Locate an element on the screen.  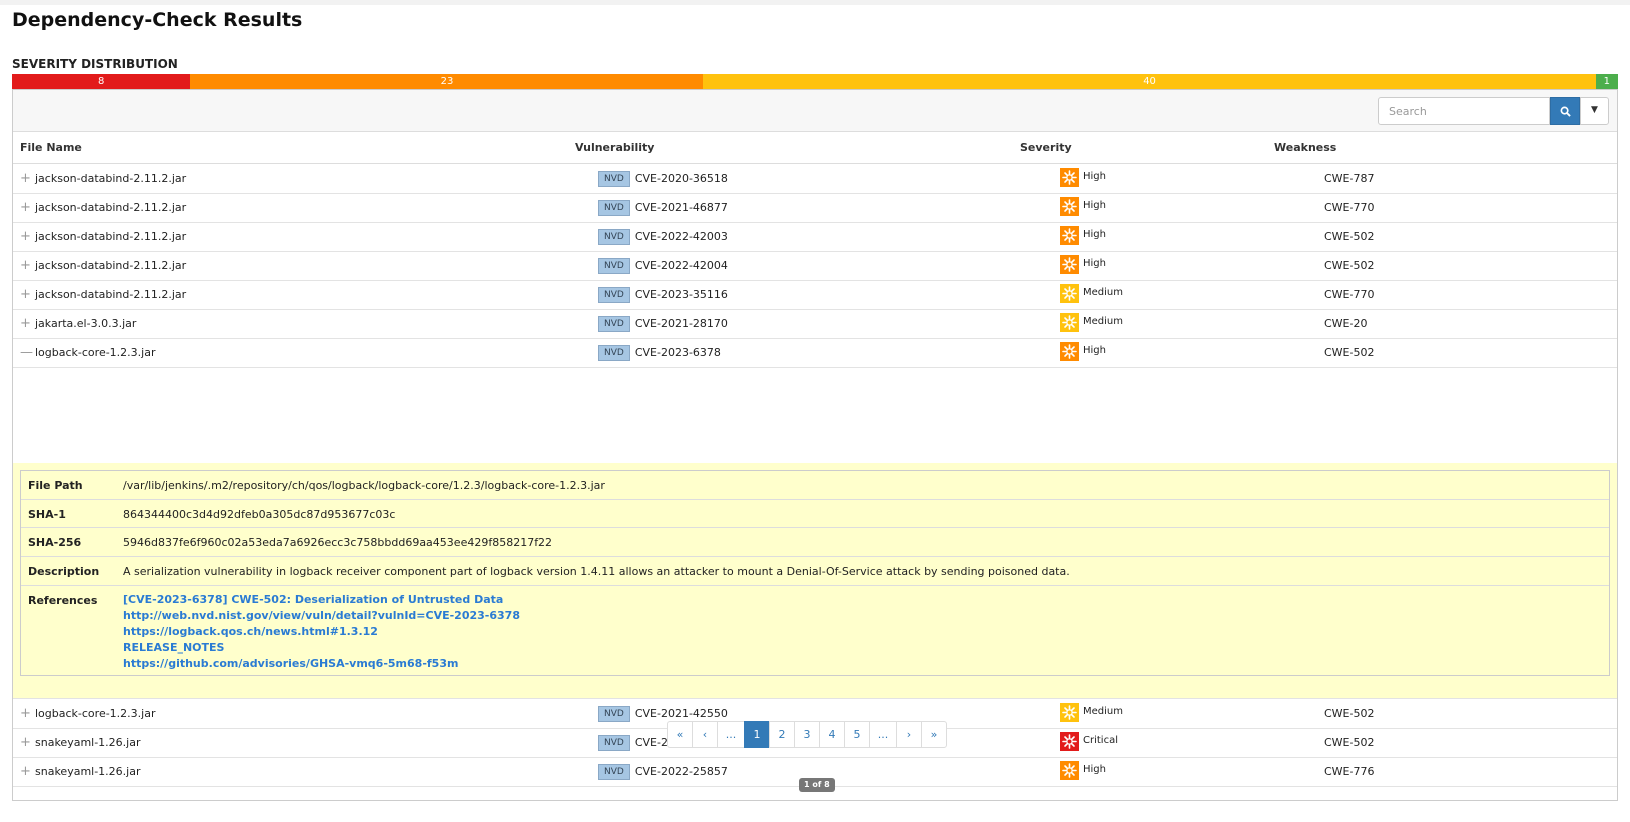
vulnerability-cell: NVD CVE-2020-36518 is located at coordinates (663, 179).